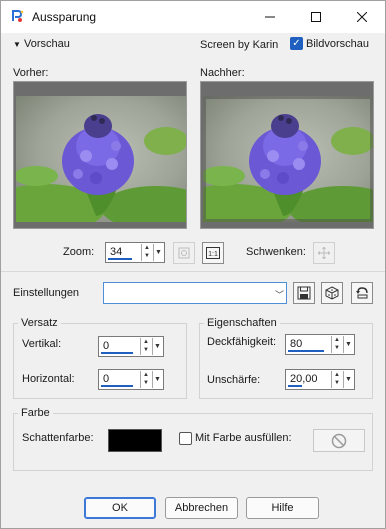  I want to click on svg-text: 1:1, so click(213, 254).